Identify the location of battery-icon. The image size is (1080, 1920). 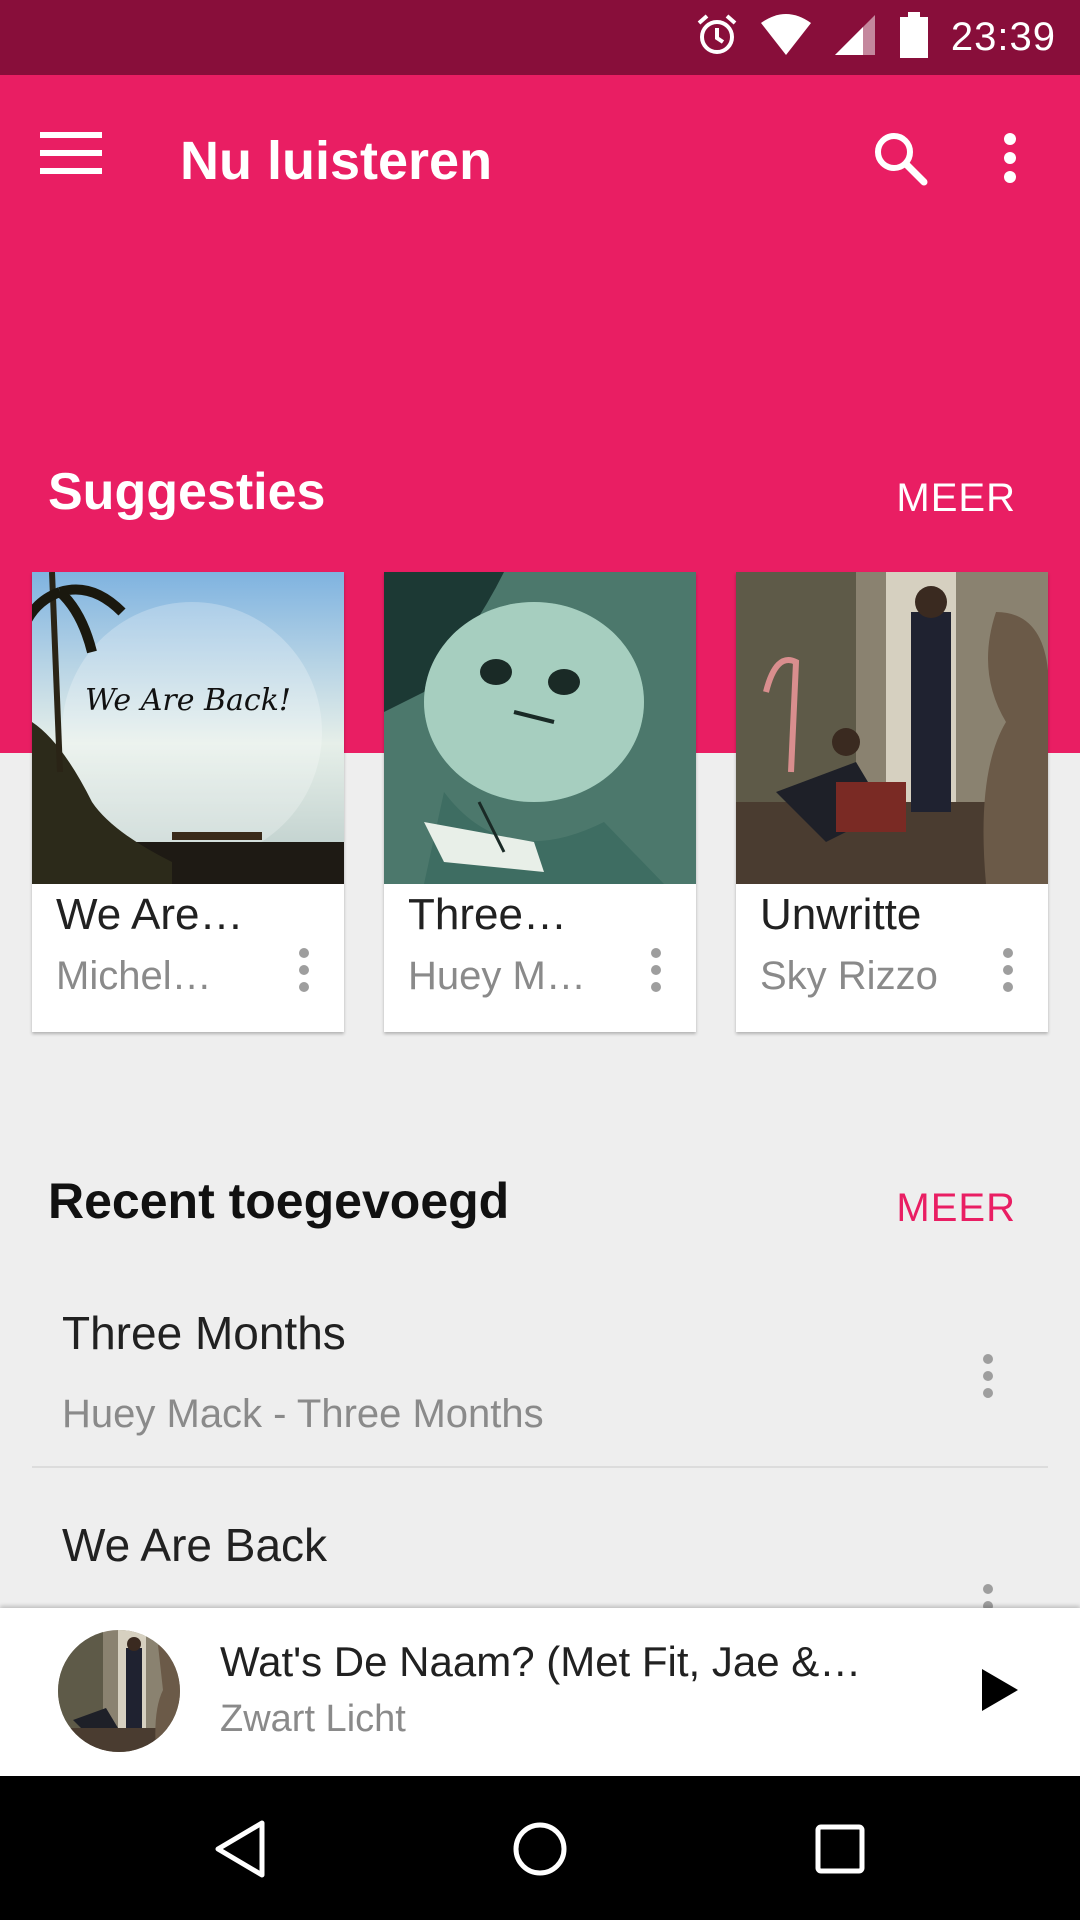
(914, 37).